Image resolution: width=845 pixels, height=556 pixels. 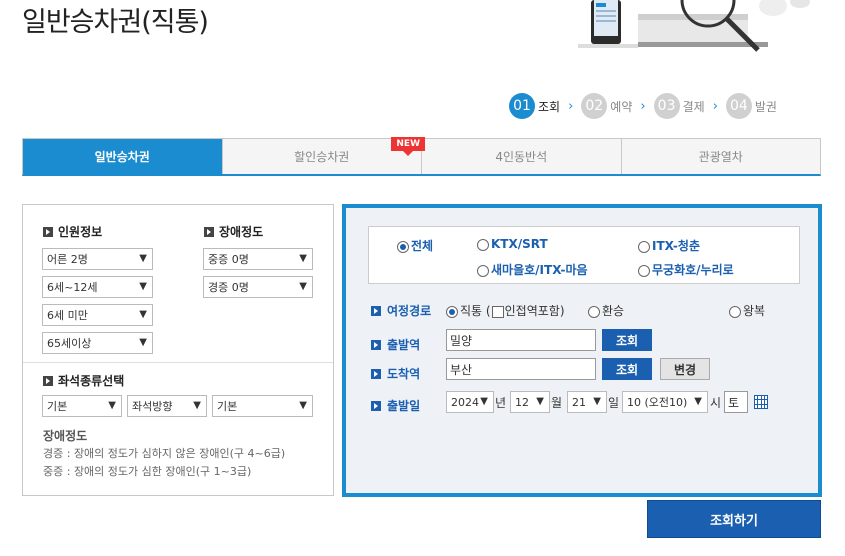 I want to click on option-label: 왕복, so click(x=754, y=311).